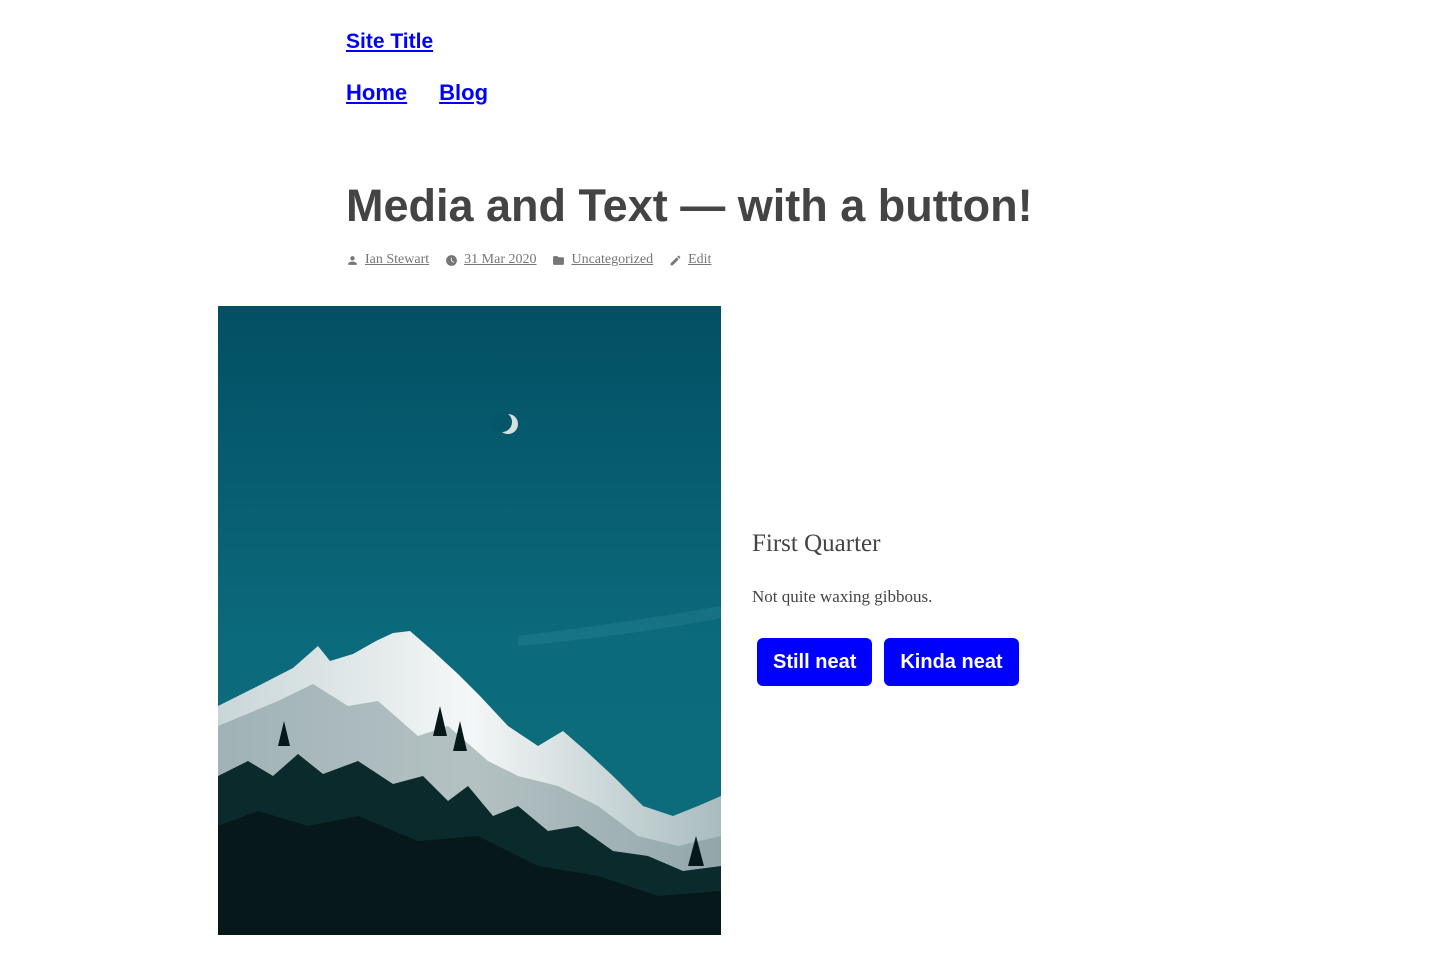  Describe the element at coordinates (559, 260) in the screenshot. I see `folder-icon` at that location.